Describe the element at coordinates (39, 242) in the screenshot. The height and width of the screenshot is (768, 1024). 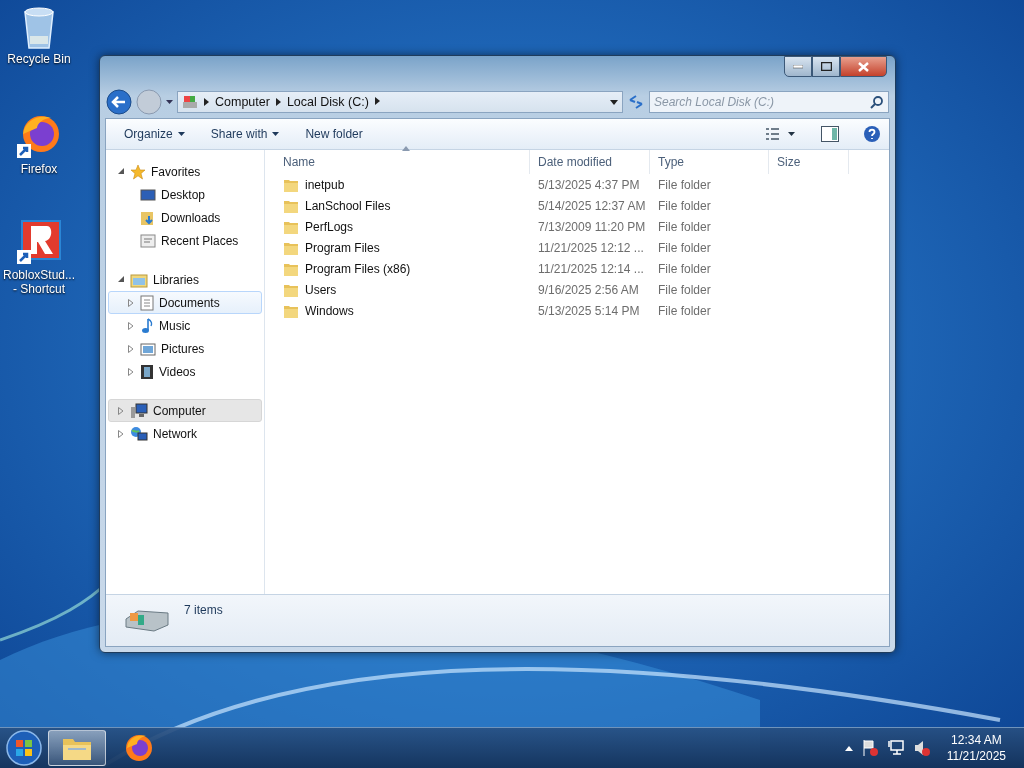
I see `roblox-studio-icon` at that location.